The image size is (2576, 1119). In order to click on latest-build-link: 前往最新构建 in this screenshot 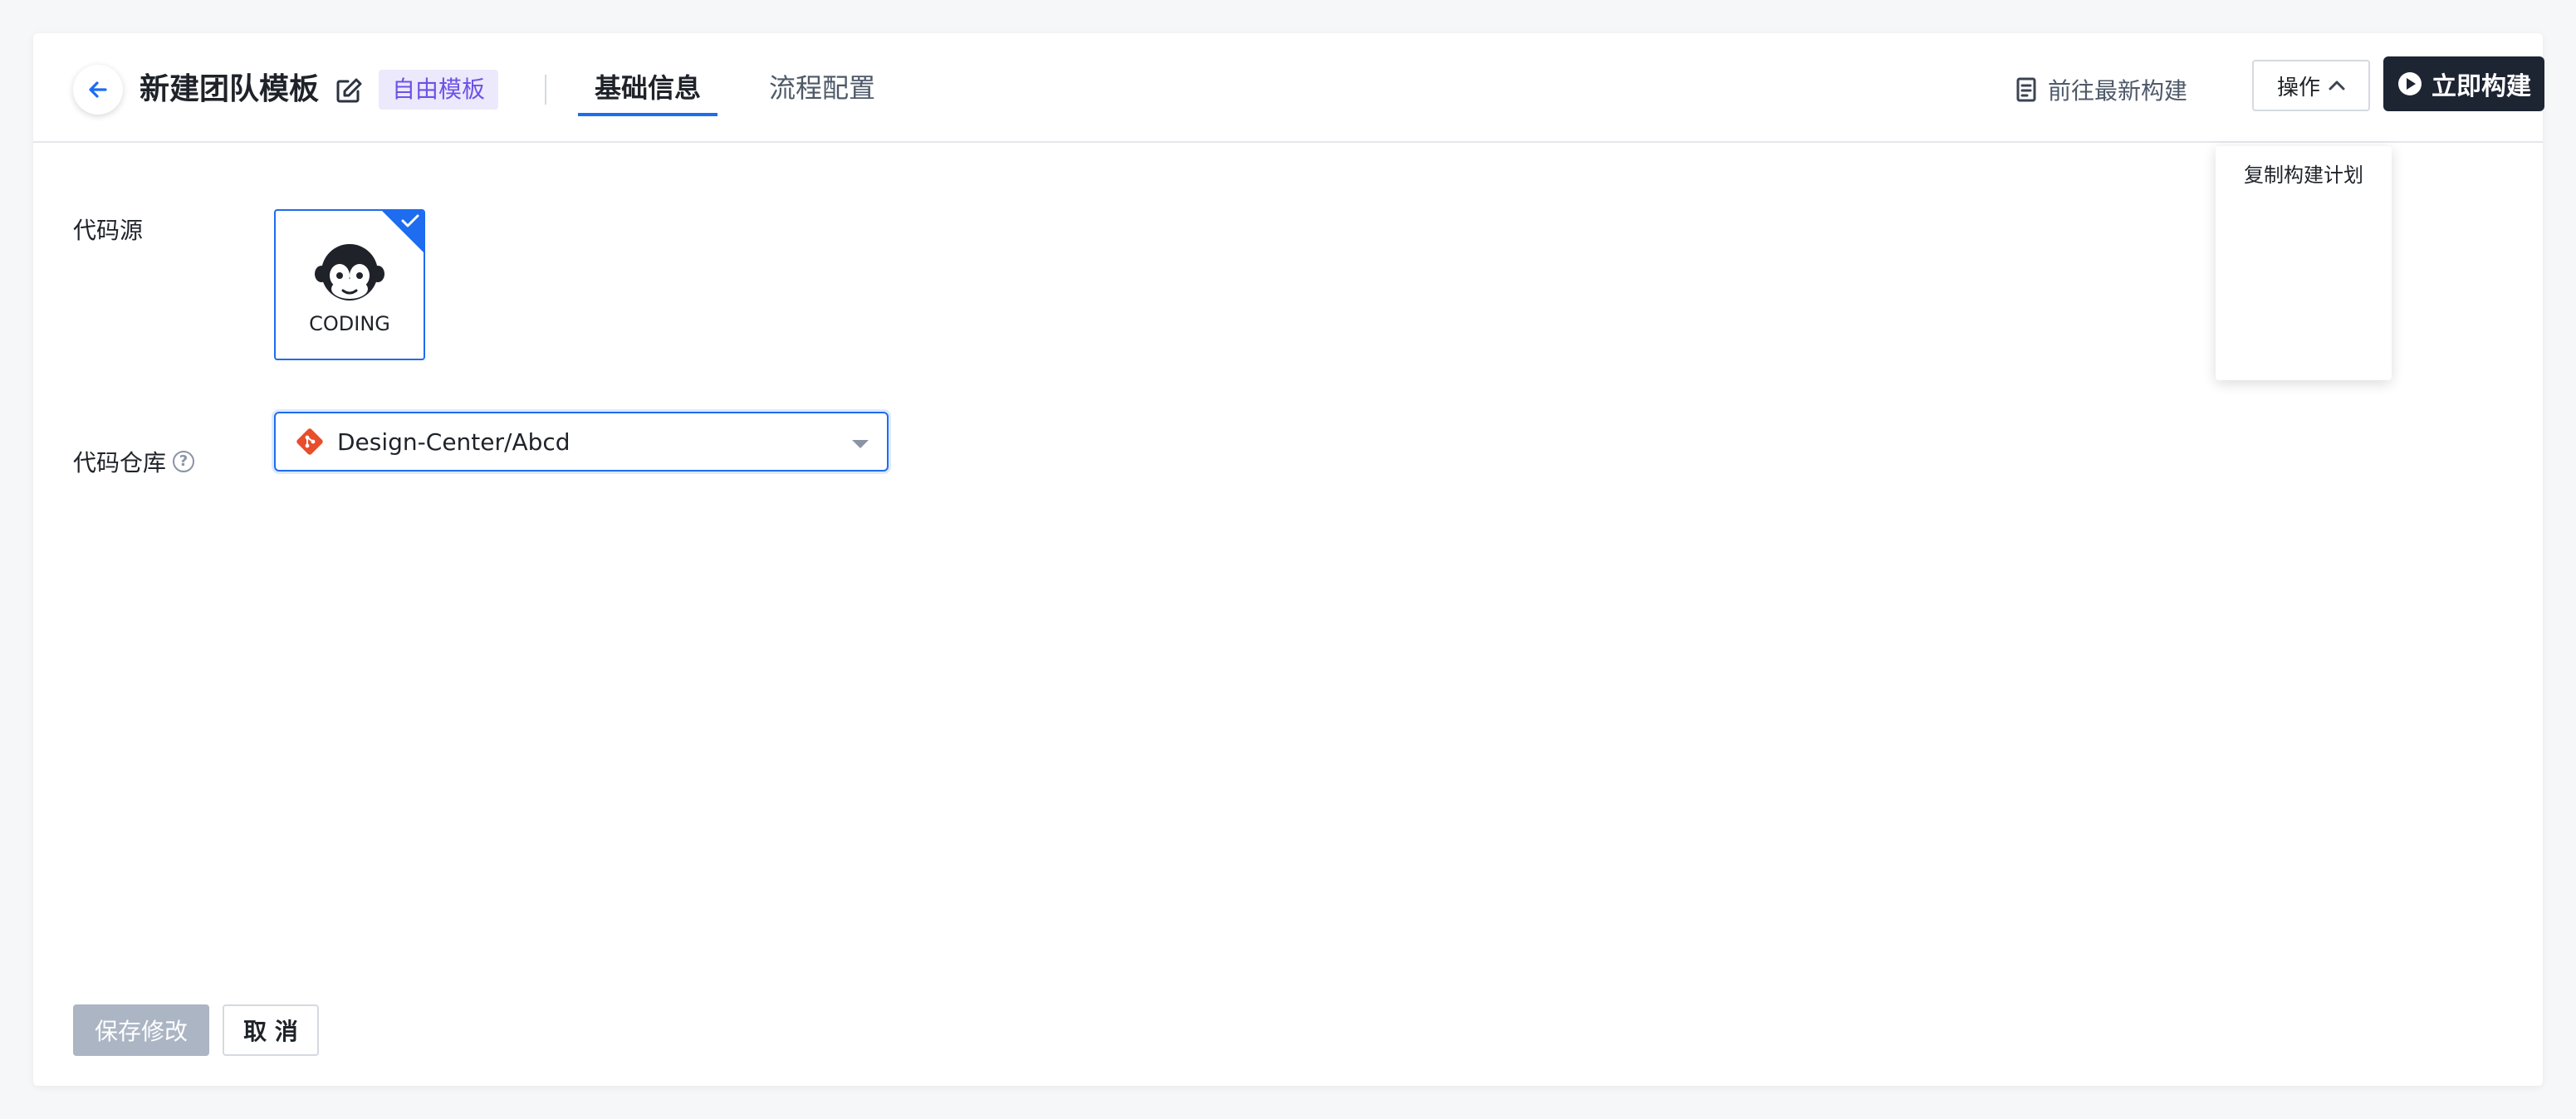, I will do `click(2102, 89)`.